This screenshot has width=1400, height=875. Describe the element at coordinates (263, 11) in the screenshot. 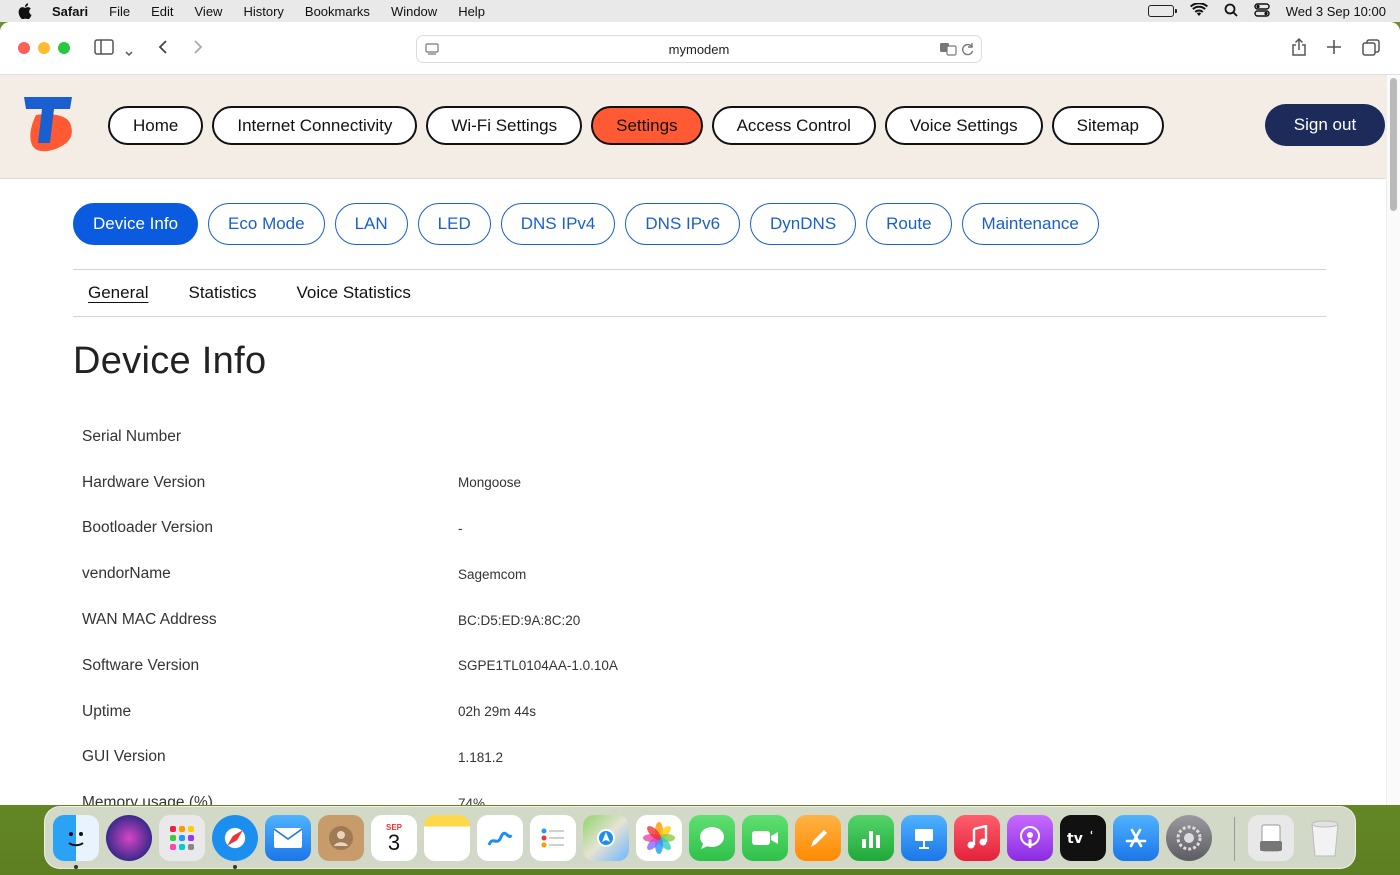

I see `menu-history: History` at that location.